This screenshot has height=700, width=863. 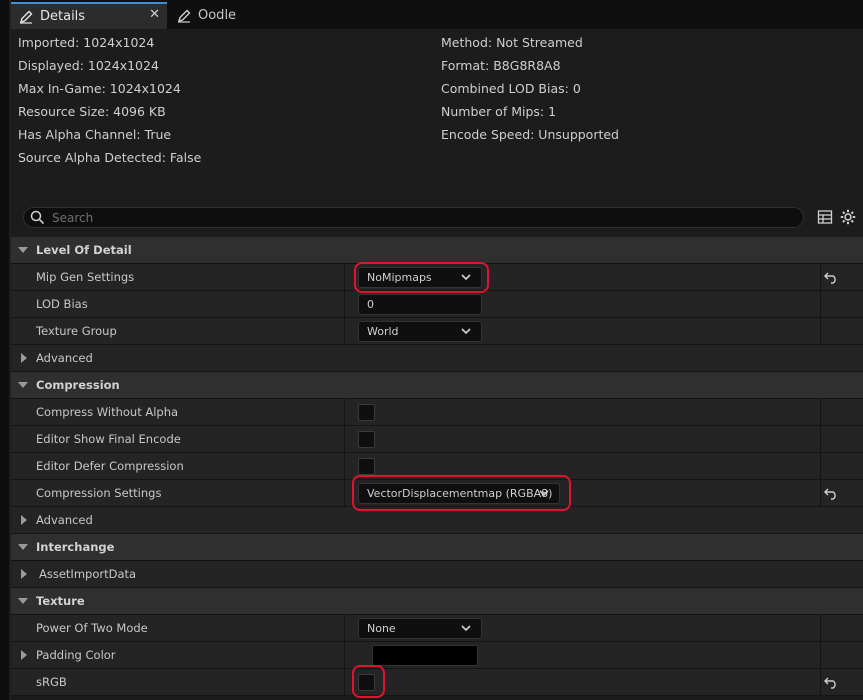 I want to click on property-row-power-of-two-mode: Power Of Two Mode None, so click(x=437, y=628).